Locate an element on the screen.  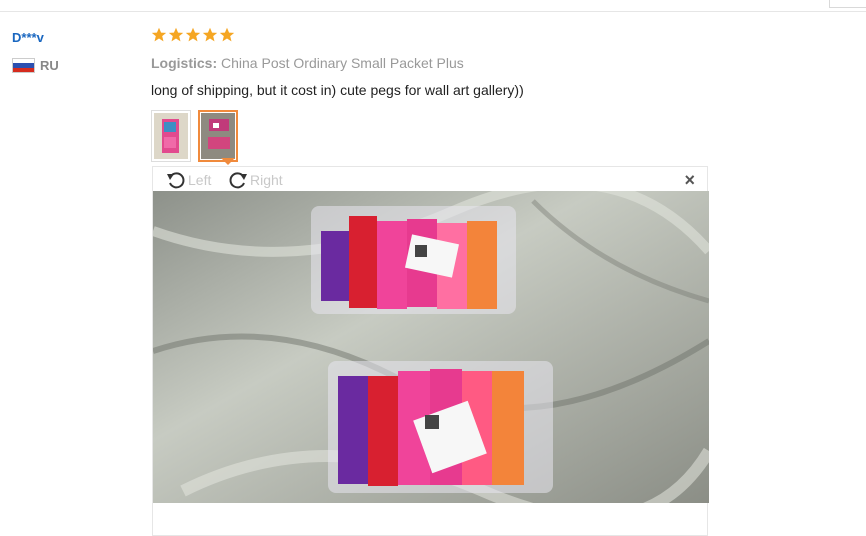
peg-packet-upper is located at coordinates (413, 260).